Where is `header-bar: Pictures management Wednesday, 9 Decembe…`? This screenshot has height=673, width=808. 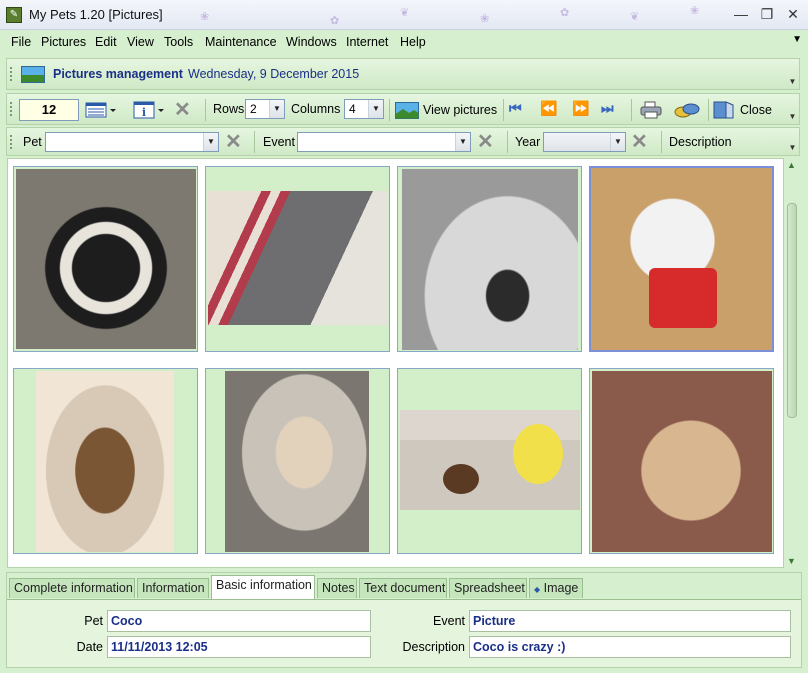 header-bar: Pictures management Wednesday, 9 Decembe… is located at coordinates (403, 74).